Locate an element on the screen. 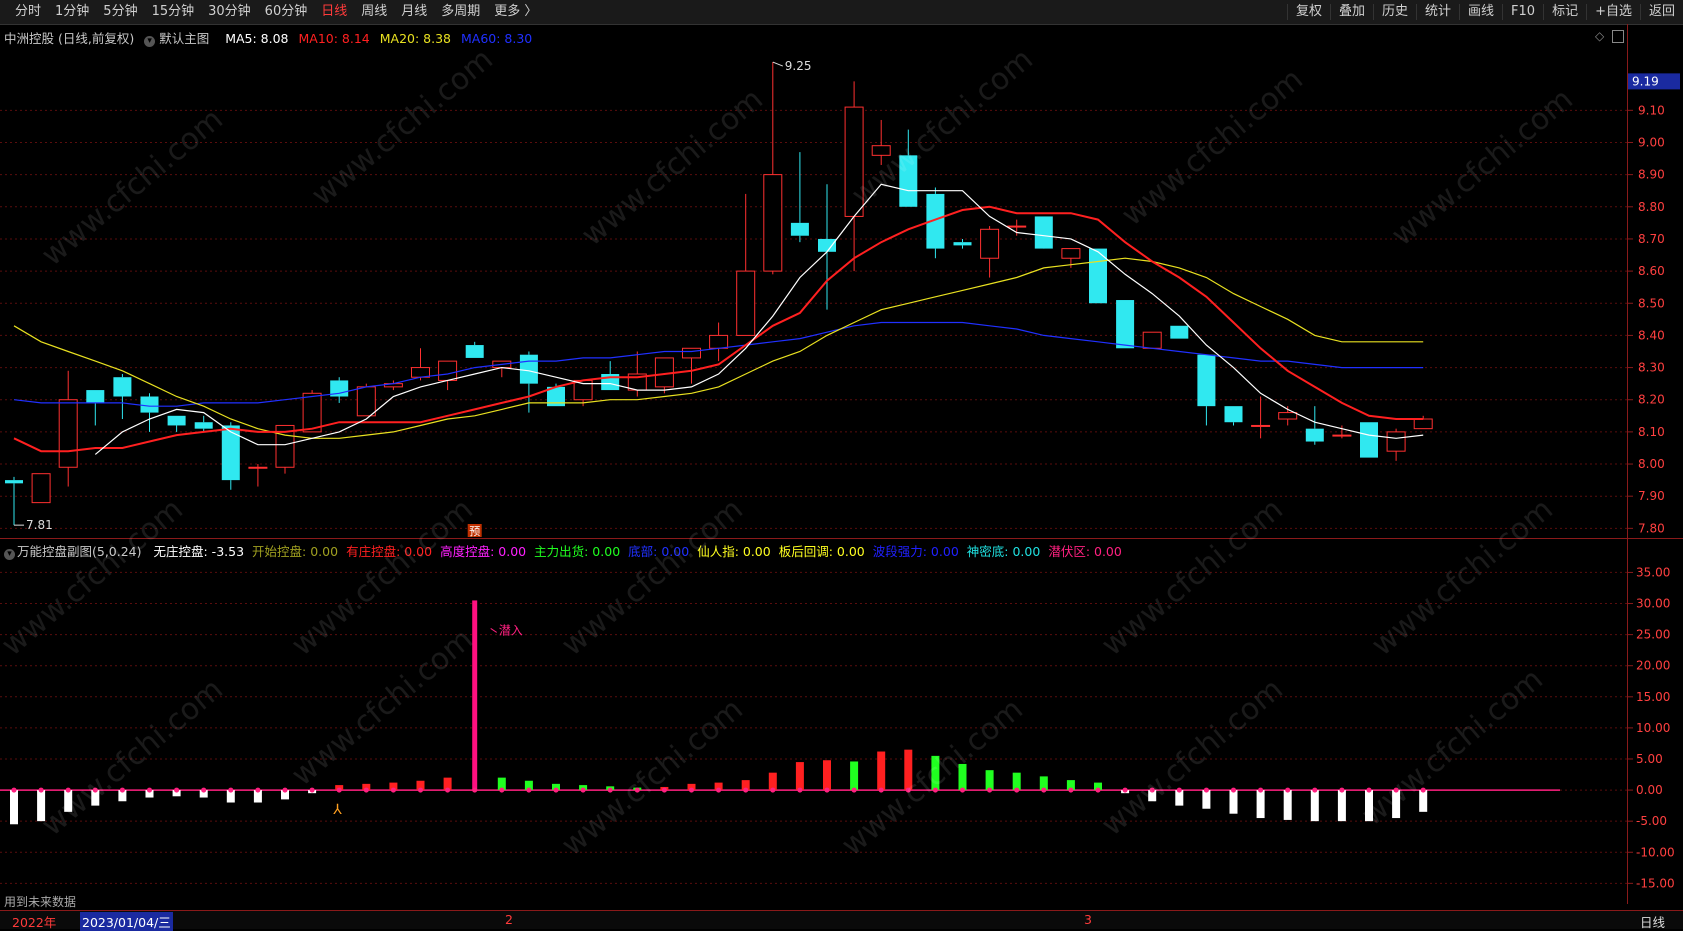  tab-period-8: 月线 is located at coordinates (414, 12).